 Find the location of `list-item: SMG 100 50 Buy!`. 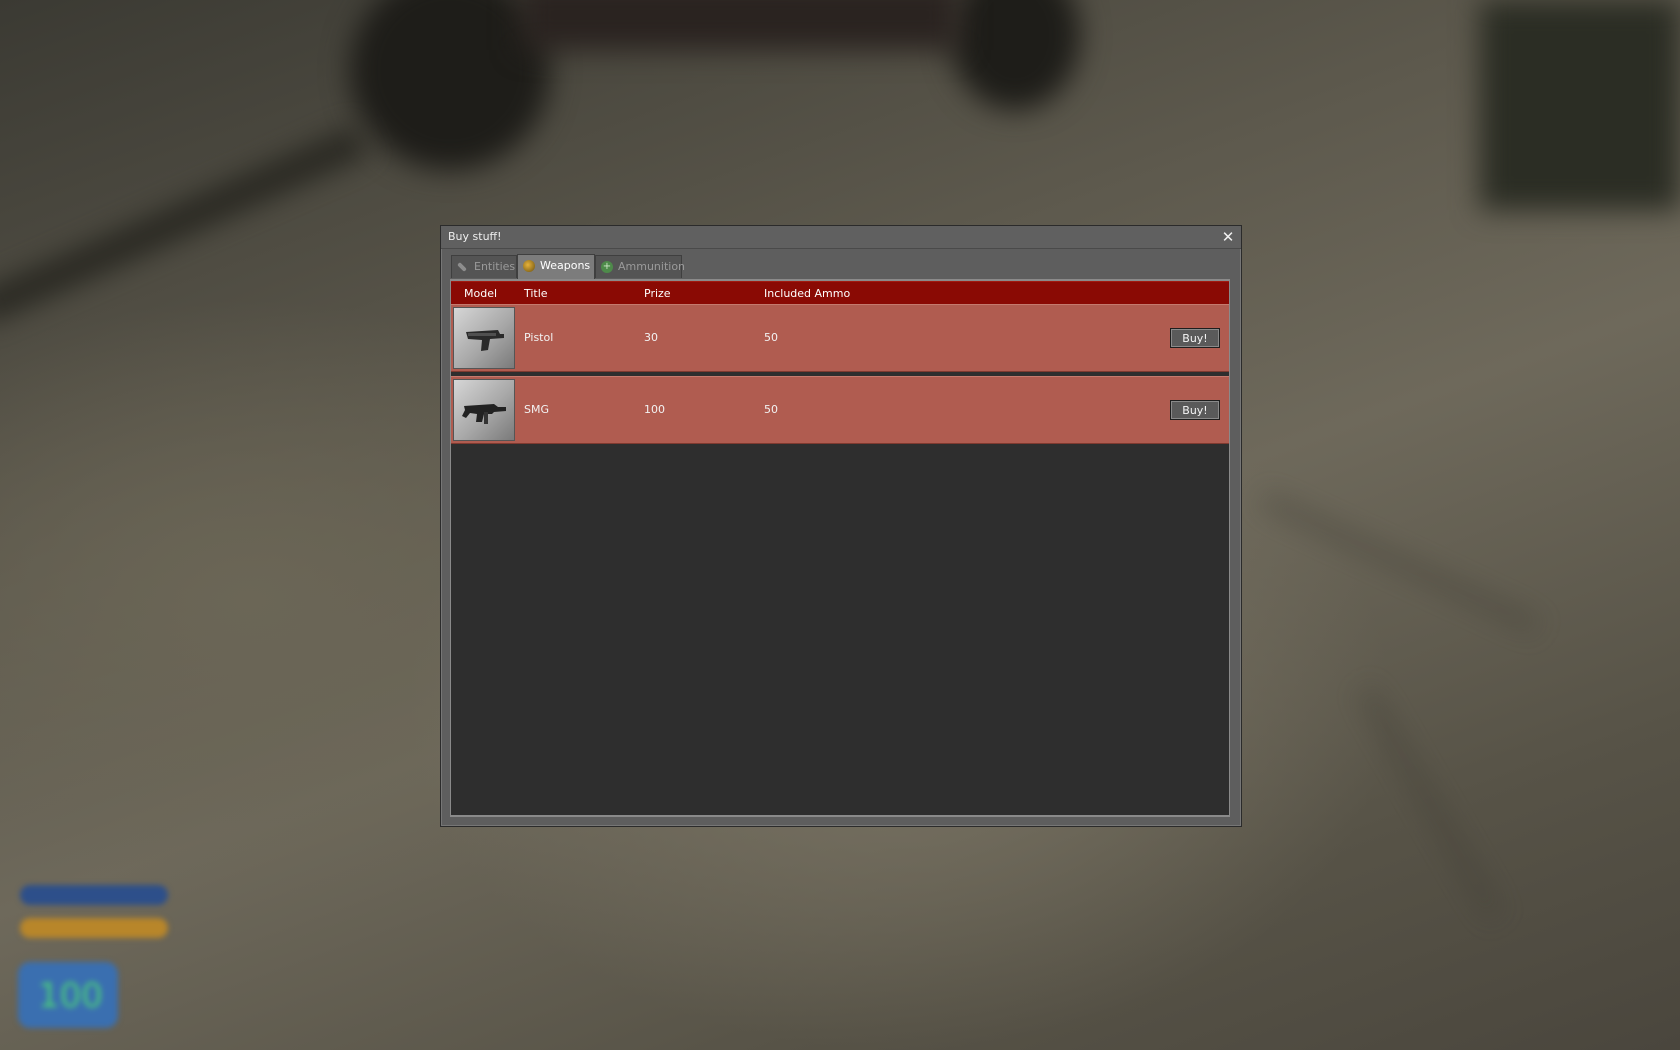

list-item: SMG 100 50 Buy! is located at coordinates (840, 410).